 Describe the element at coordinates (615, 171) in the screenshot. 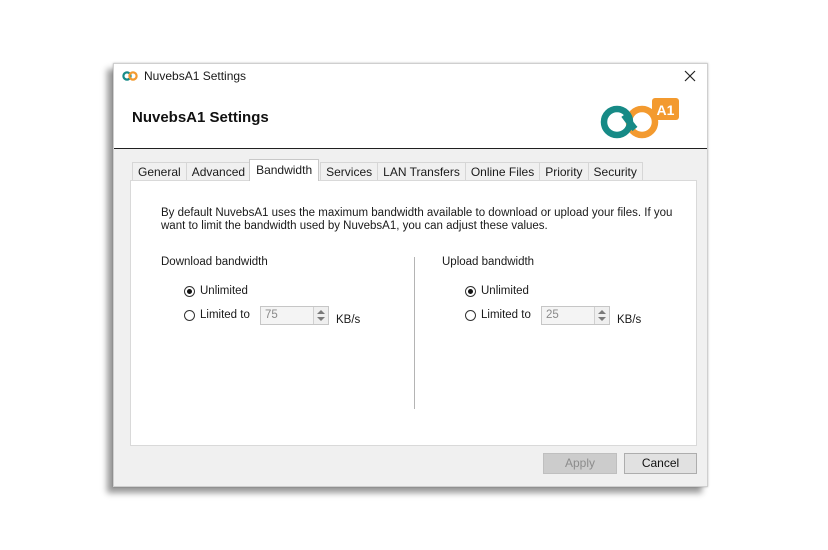

I see `tab-security: Security` at that location.